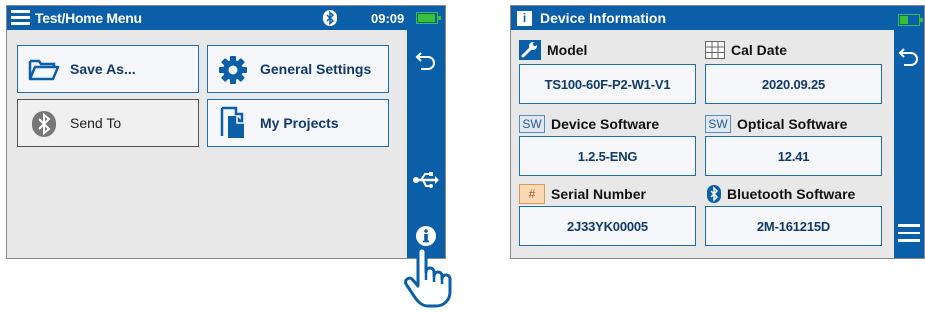 Image resolution: width=925 pixels, height=312 pixels. I want to click on optical-software-label: Optical Software, so click(792, 124).